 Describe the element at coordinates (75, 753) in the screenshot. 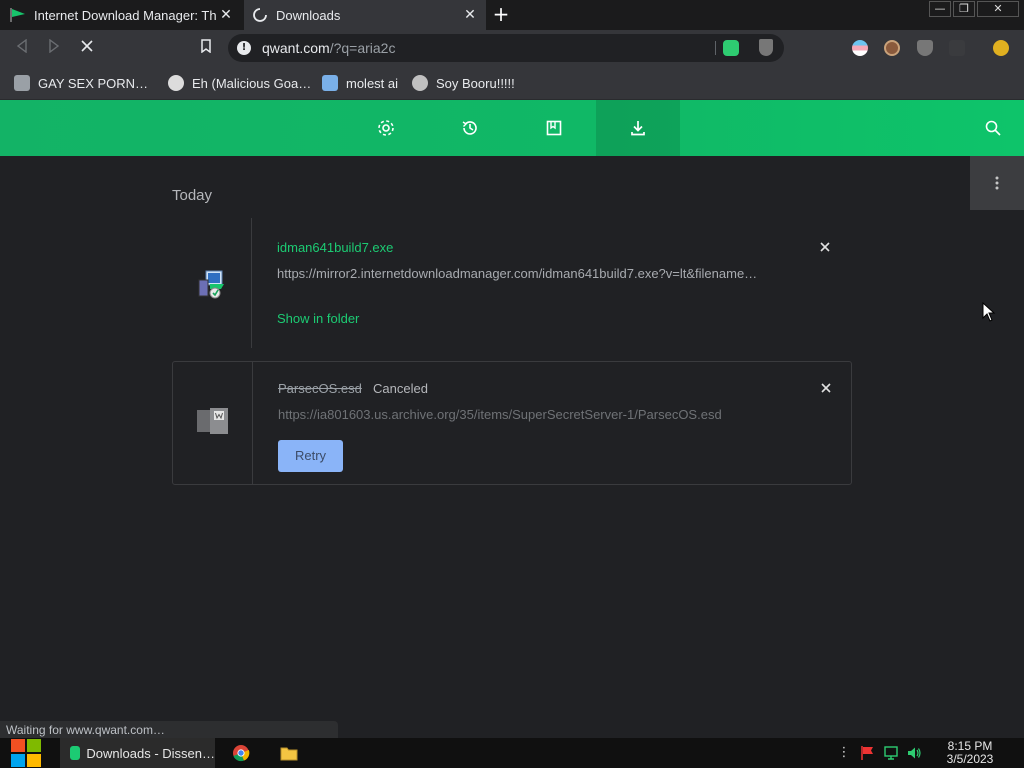

I see `qwant-icon` at that location.